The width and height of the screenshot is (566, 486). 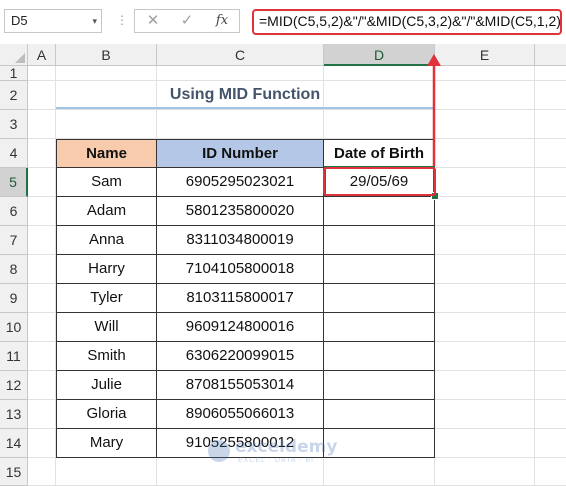 I want to click on formula-buttons: ✕ ✓ fx, so click(x=187, y=21).